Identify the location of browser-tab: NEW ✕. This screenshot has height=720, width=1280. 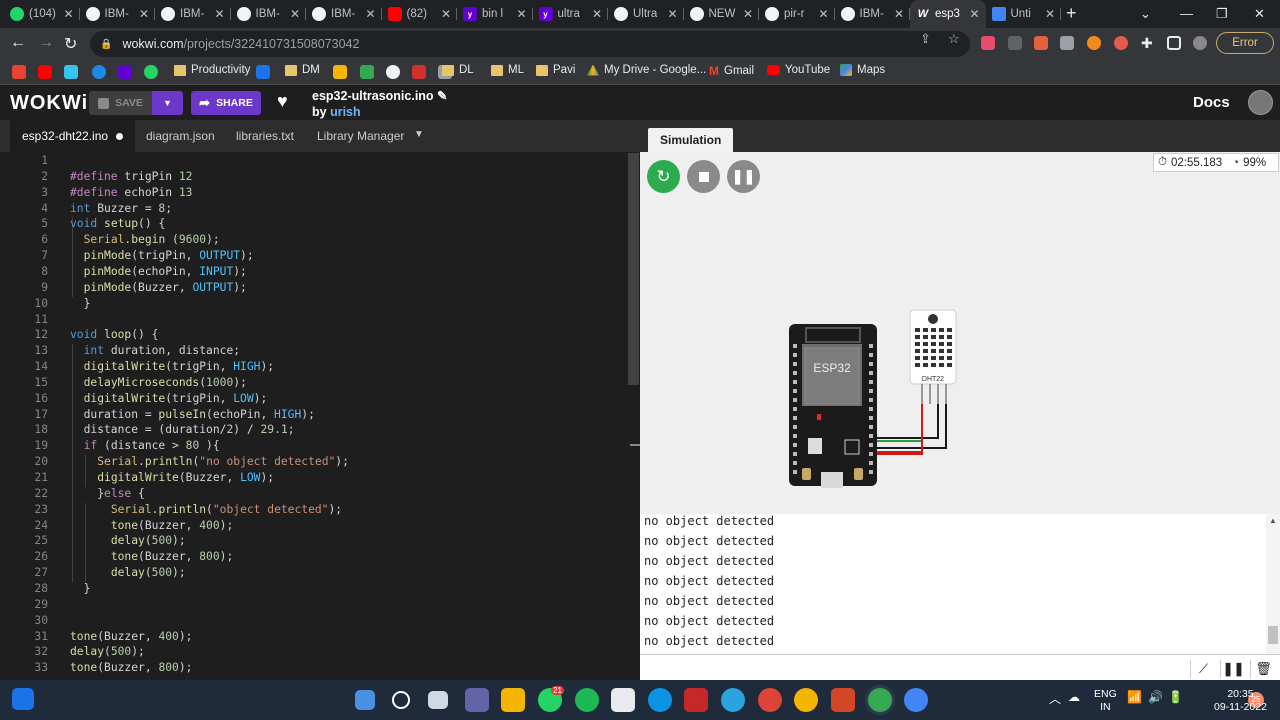
(722, 14).